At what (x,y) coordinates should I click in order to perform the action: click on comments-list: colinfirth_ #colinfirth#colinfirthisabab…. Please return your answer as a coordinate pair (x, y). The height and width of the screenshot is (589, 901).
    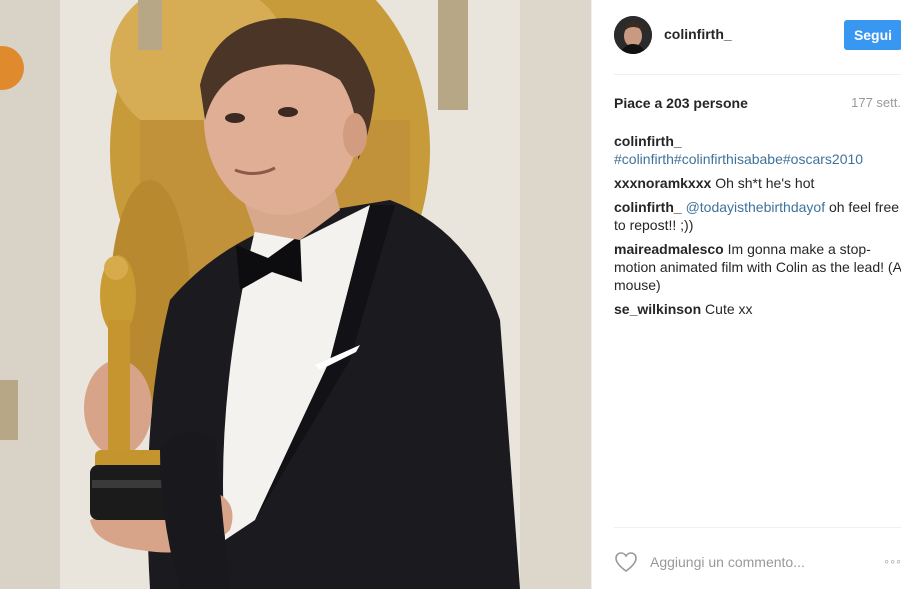
    Looking at the image, I should click on (757, 228).